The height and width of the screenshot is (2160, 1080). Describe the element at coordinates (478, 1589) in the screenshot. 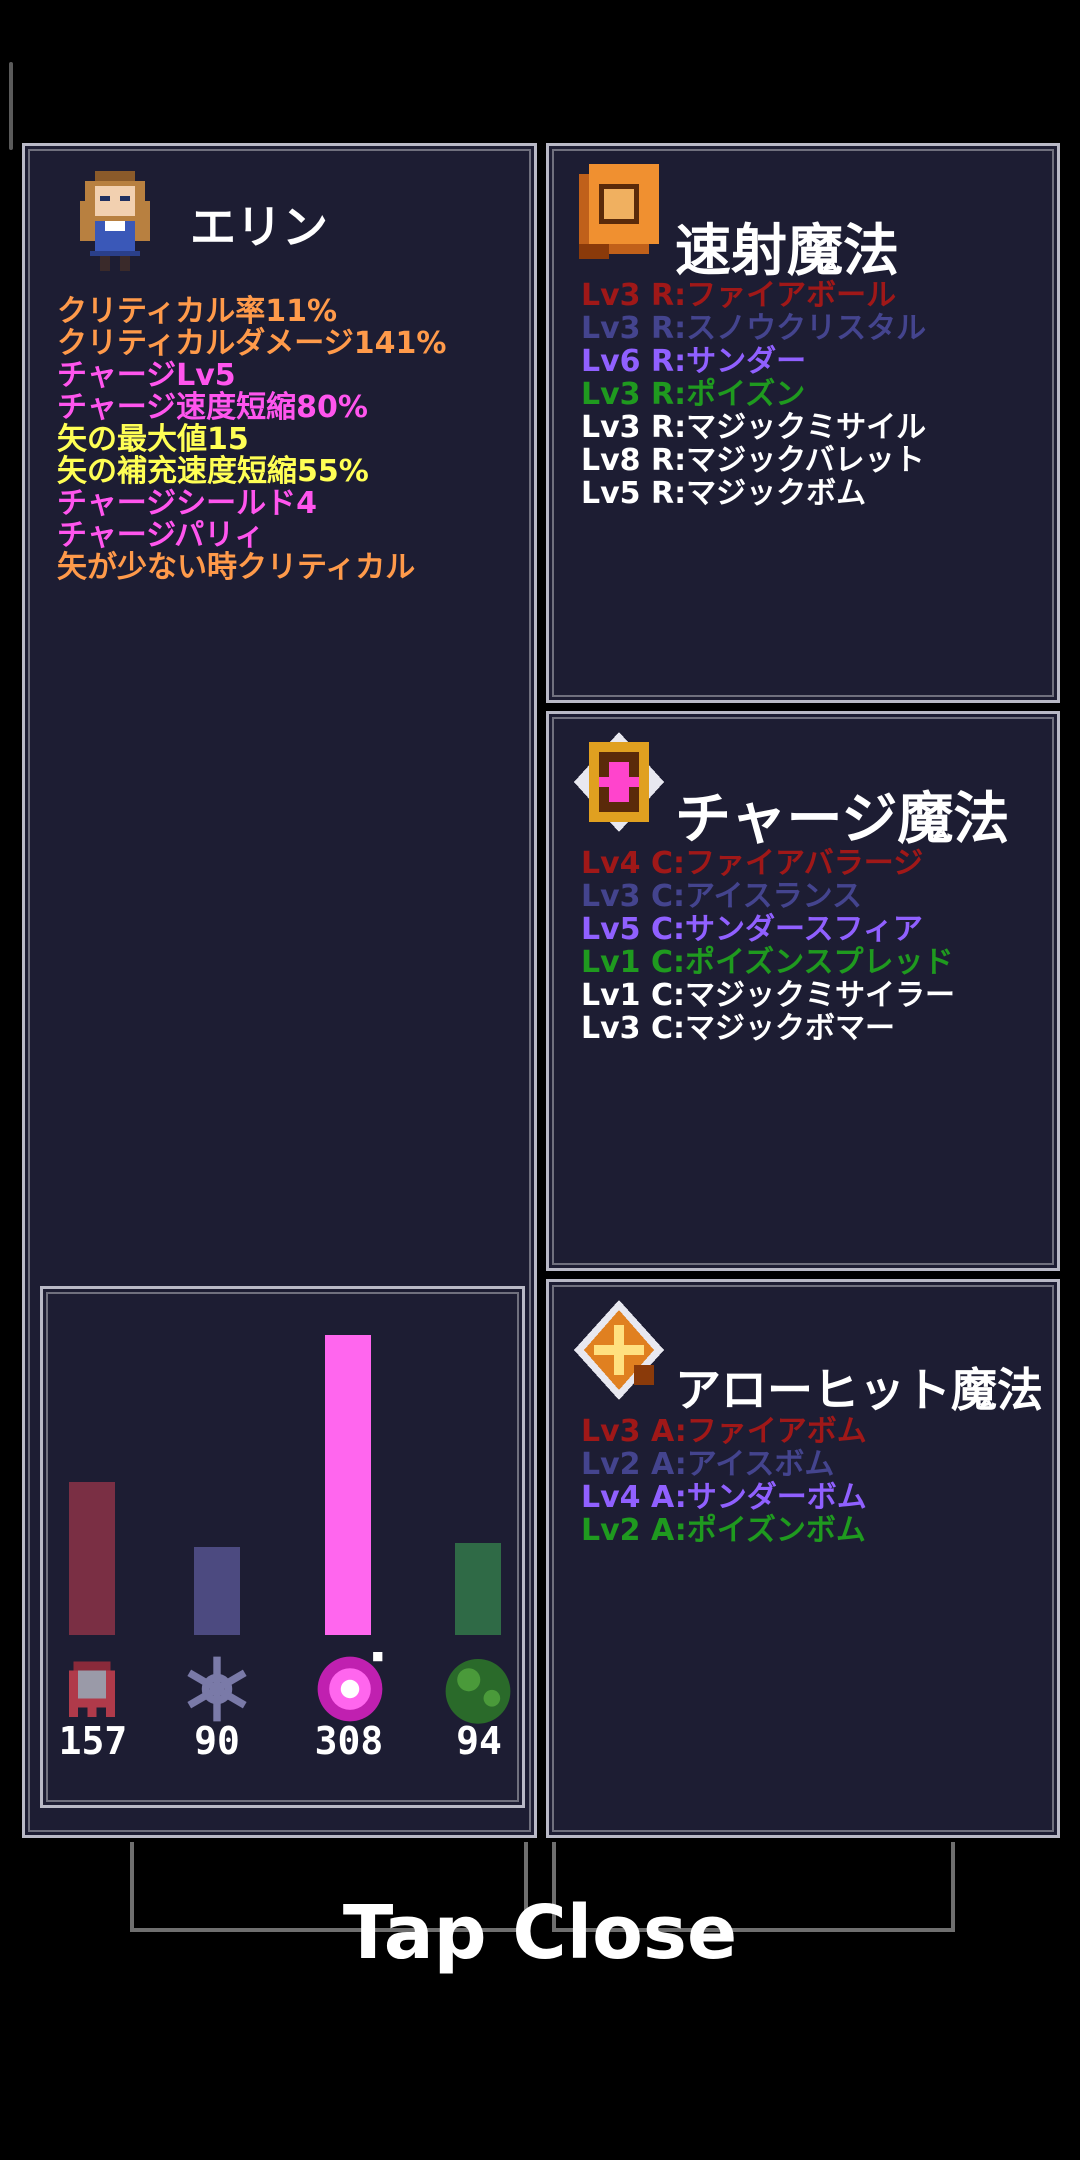

I see `poison-level-bar` at that location.